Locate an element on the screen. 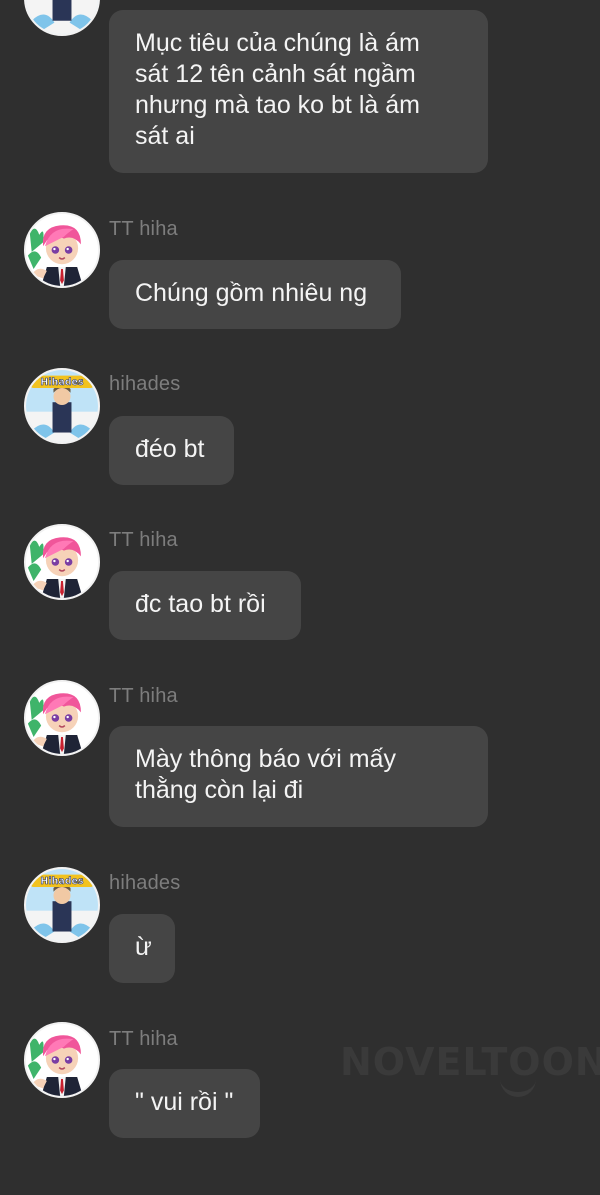 This screenshot has height=1195, width=600. message-bubble: ừ is located at coordinates (142, 948).